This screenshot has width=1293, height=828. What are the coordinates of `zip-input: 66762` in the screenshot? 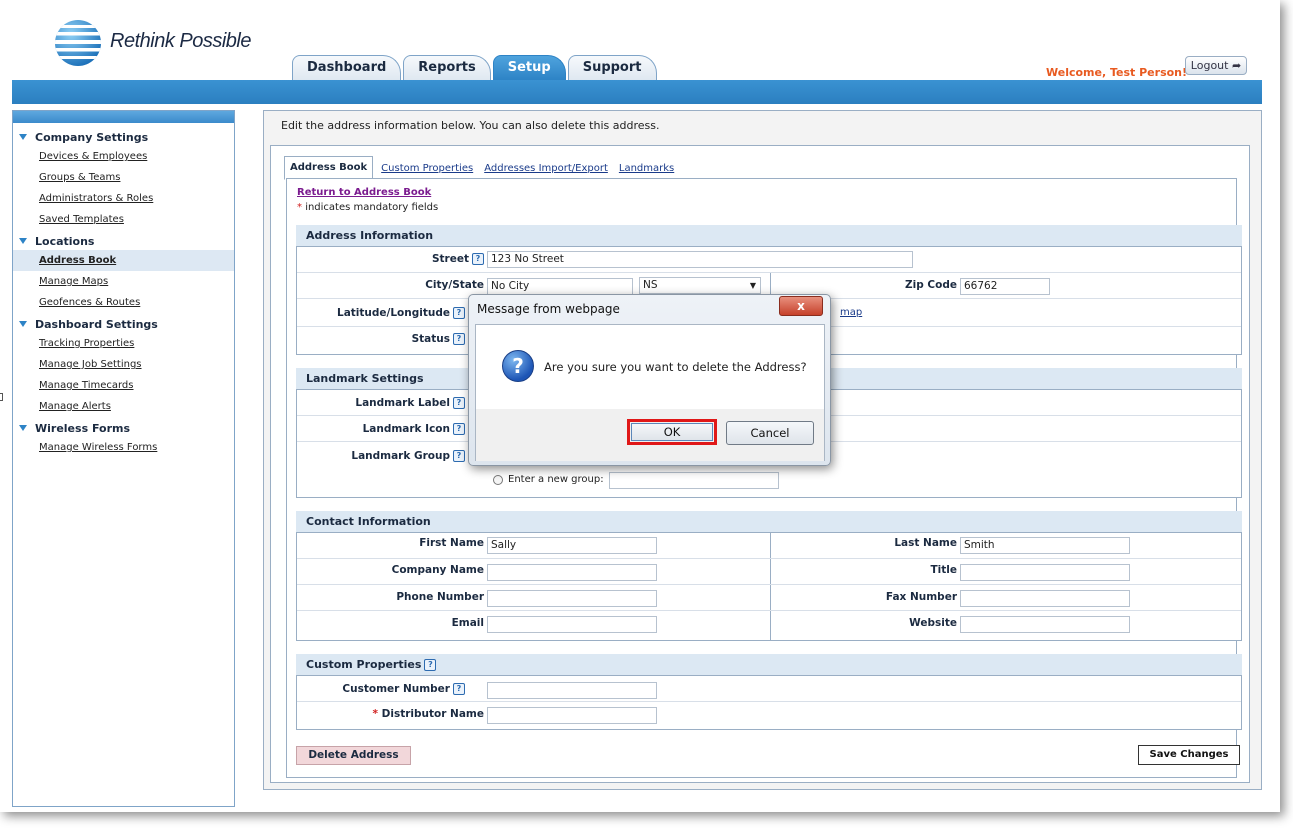 It's located at (1005, 286).